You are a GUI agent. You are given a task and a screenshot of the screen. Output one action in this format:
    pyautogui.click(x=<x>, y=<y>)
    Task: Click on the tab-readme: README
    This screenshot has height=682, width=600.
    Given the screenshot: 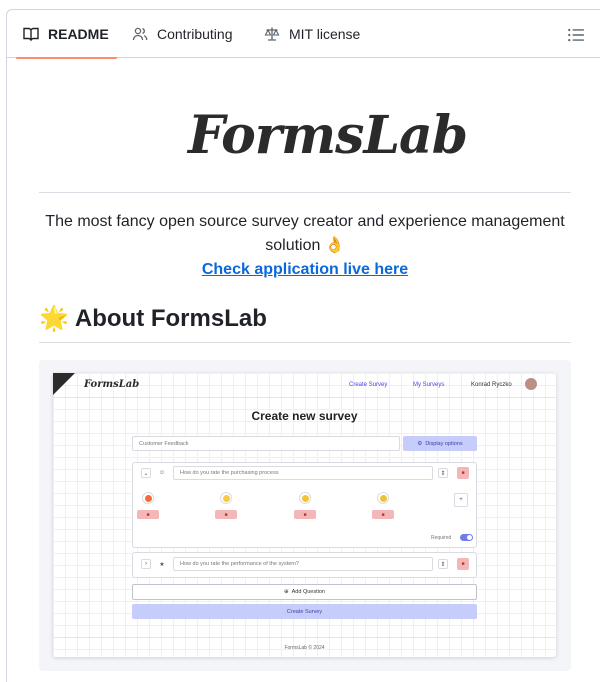 What is the action you would take?
    pyautogui.click(x=66, y=34)
    